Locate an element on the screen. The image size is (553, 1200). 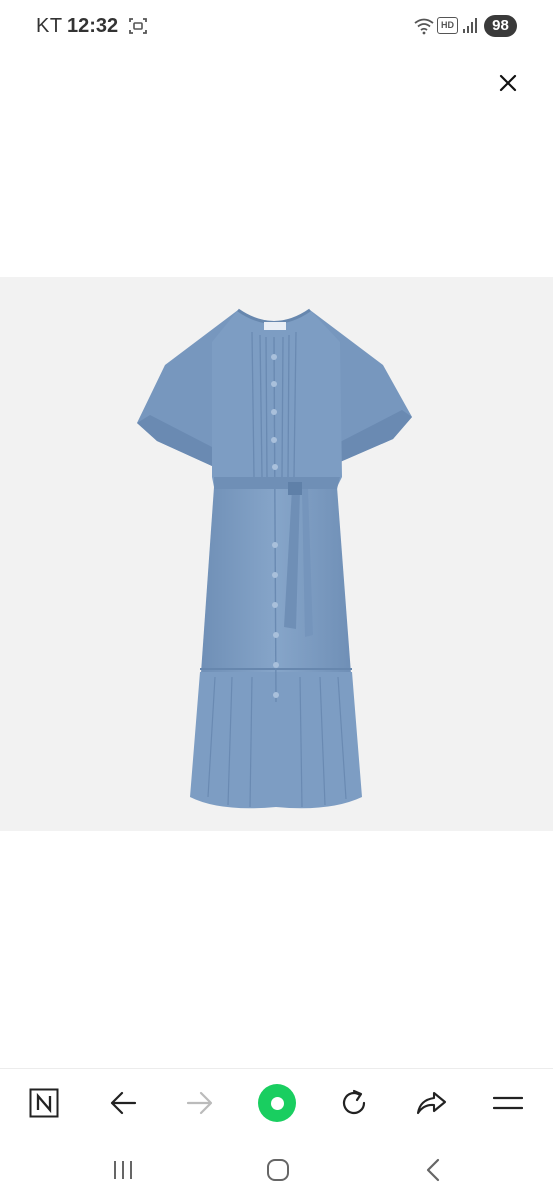
arrow-left-icon is located at coordinates (123, 1103).